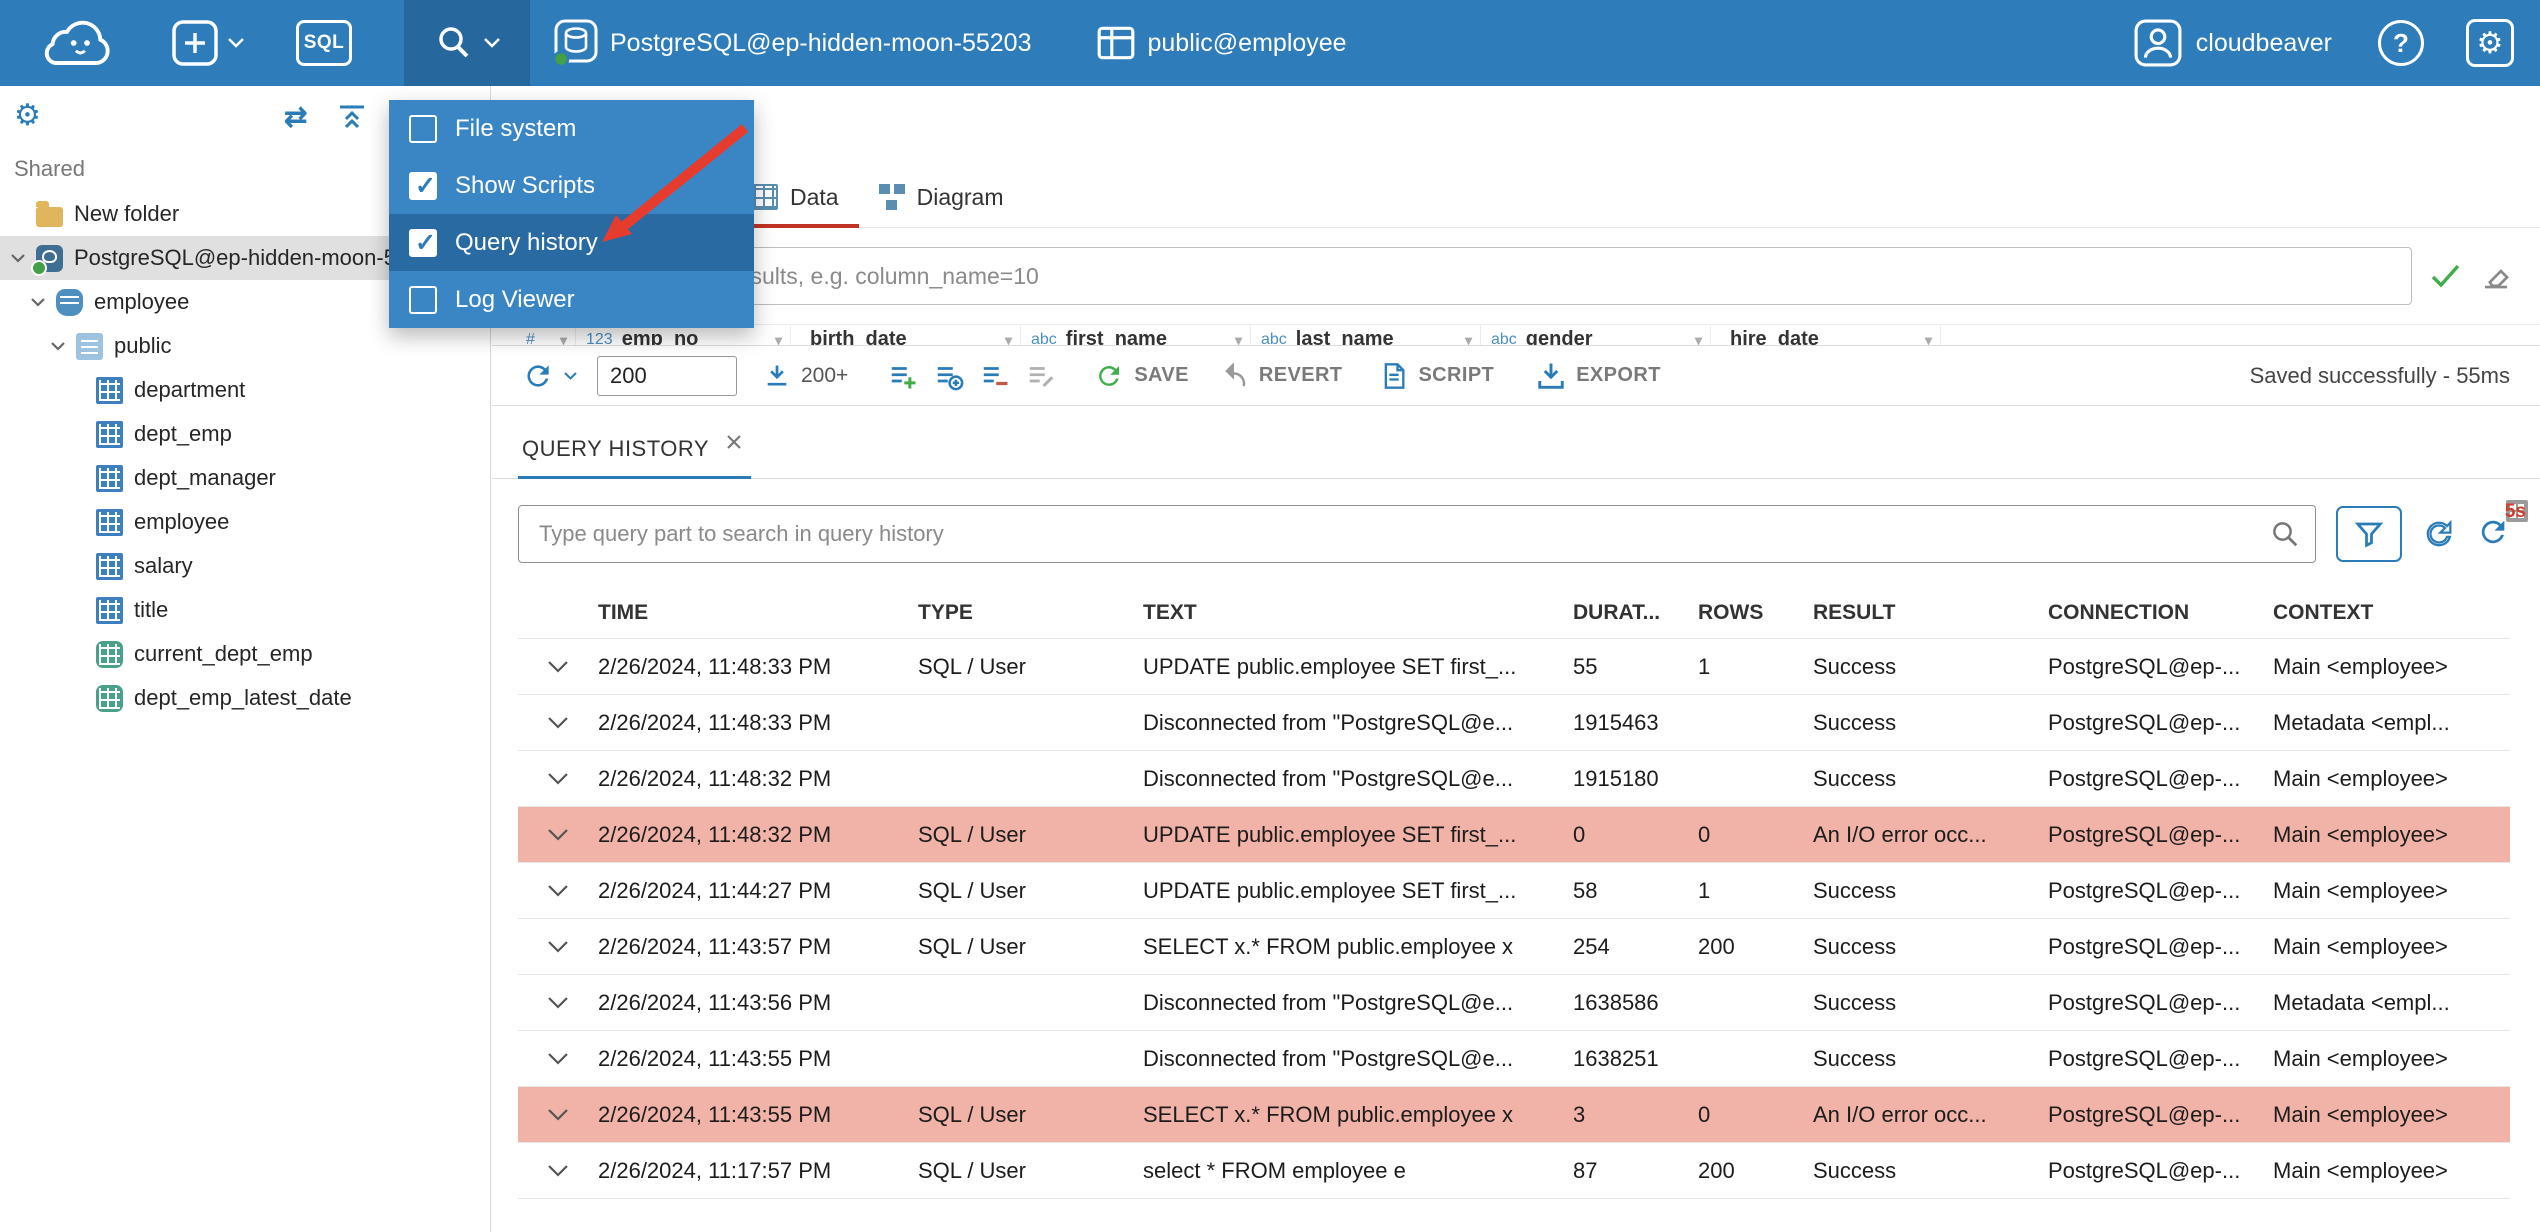 Image resolution: width=2540 pixels, height=1232 pixels. I want to click on user-menu-button: cloudbeaver, so click(2233, 43).